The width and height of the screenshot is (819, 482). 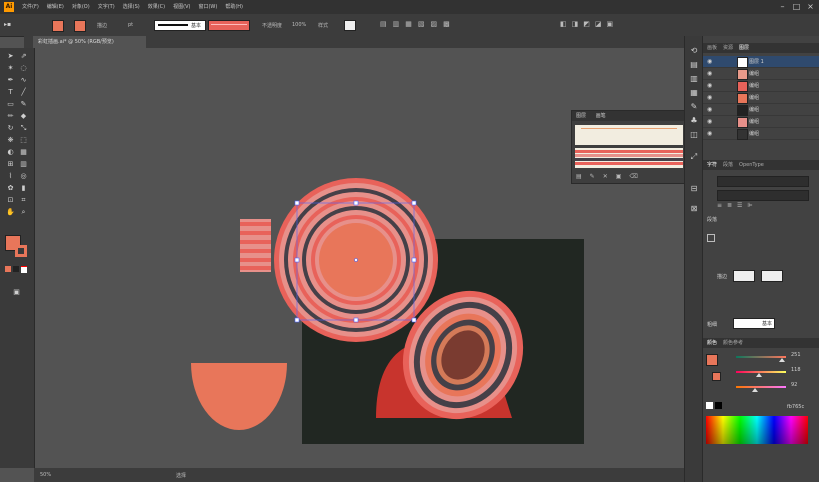 I want to click on slice-icon: ⌗, so click(x=23, y=200).